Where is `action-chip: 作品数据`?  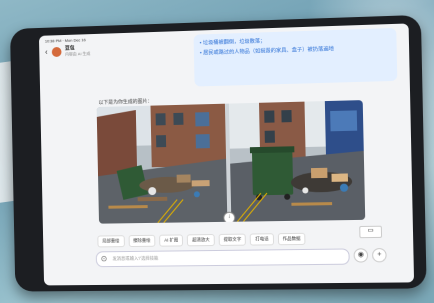 action-chip: 作品数据 is located at coordinates (291, 239).